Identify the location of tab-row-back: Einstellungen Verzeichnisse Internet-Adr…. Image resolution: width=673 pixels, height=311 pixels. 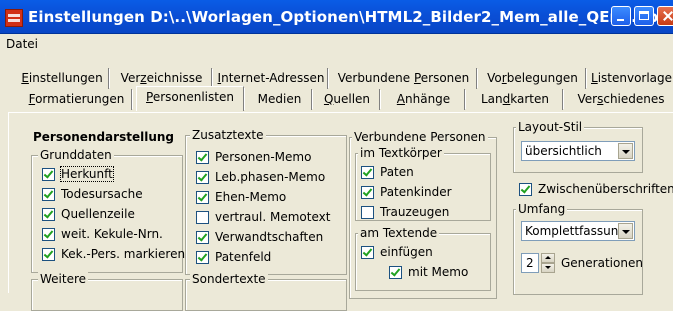
(336, 79).